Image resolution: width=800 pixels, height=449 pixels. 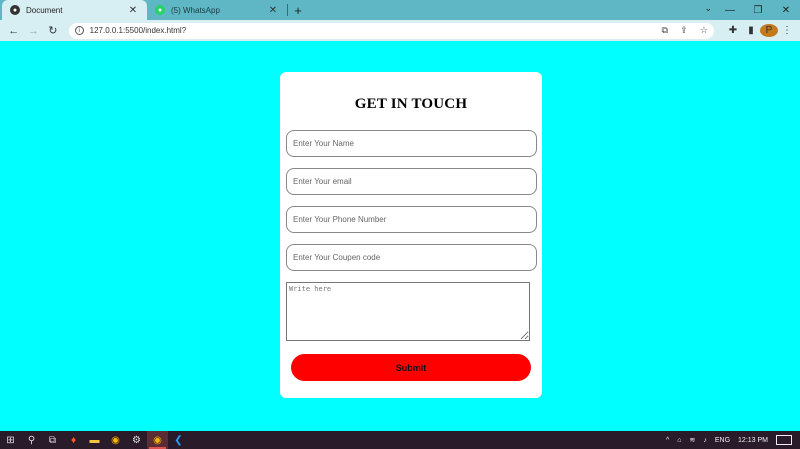 I want to click on name-input, so click(x=411, y=143).